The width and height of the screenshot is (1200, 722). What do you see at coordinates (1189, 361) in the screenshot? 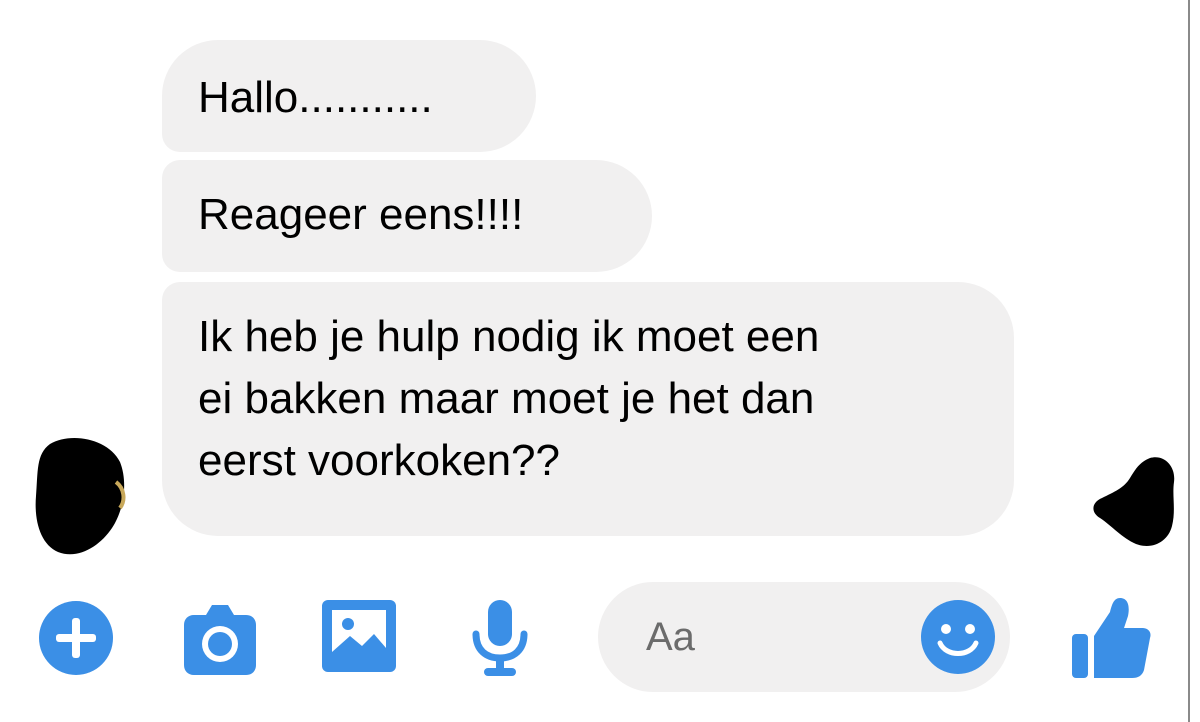
I see `window-border` at bounding box center [1189, 361].